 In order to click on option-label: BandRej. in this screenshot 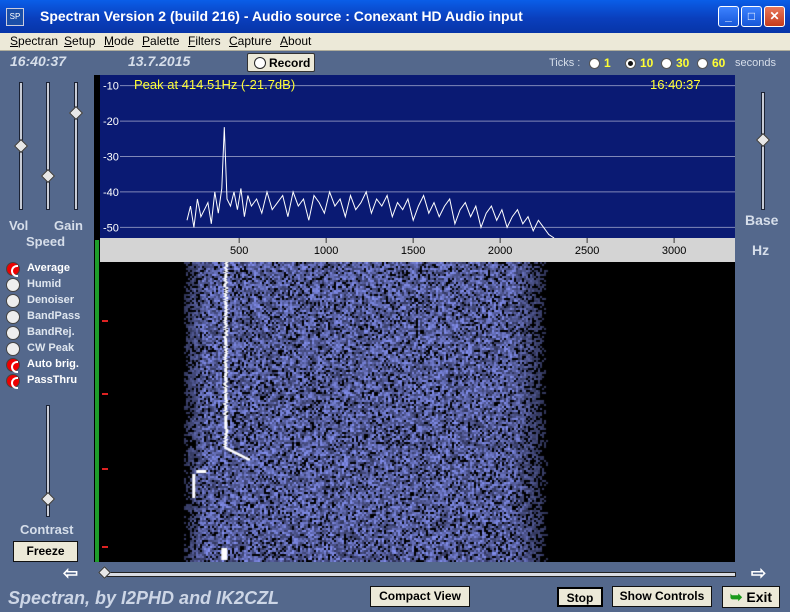, I will do `click(51, 332)`.